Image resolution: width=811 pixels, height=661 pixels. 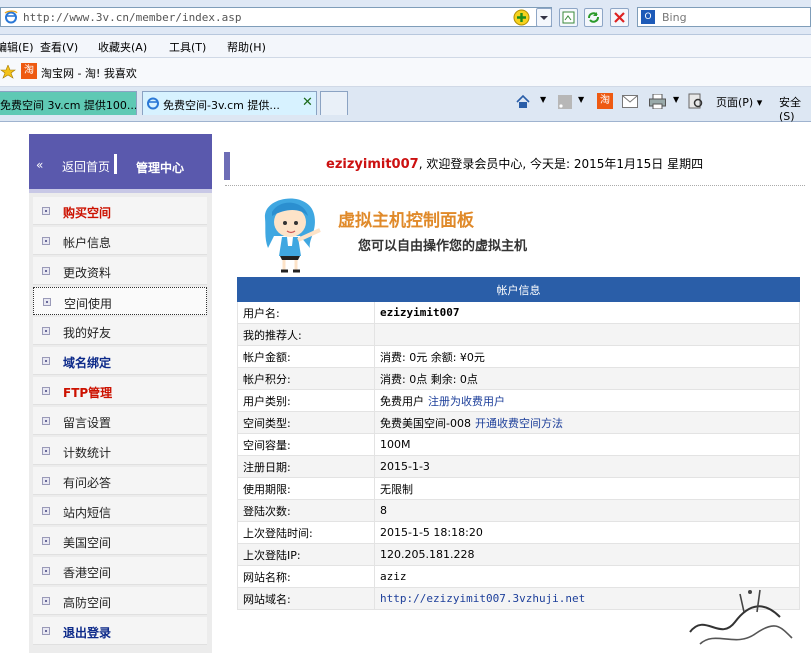 I want to click on sidebar-item: 留言设置, so click(x=120, y=421).